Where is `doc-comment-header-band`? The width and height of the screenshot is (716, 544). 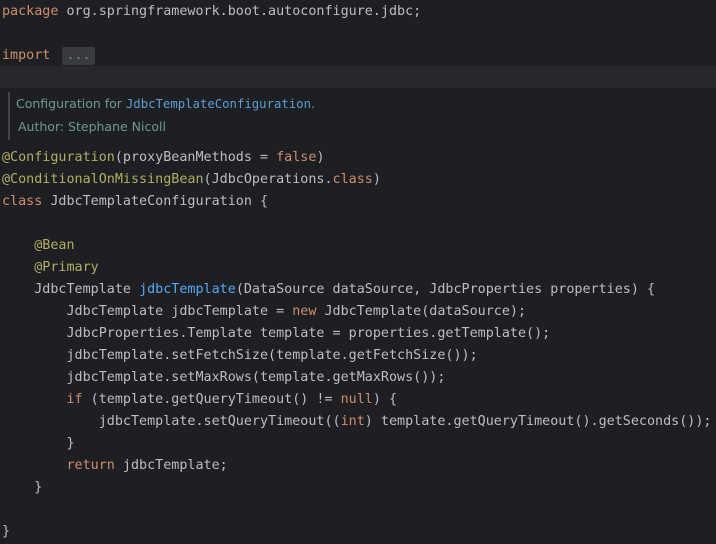 doc-comment-header-band is located at coordinates (358, 77).